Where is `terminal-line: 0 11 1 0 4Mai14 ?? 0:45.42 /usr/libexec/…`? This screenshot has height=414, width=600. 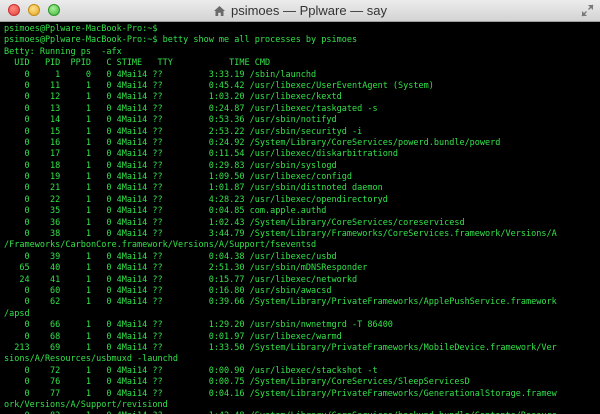
terminal-line: 0 11 1 0 4Mai14 ?? 0:45.42 /usr/libexec/… is located at coordinates (219, 85).